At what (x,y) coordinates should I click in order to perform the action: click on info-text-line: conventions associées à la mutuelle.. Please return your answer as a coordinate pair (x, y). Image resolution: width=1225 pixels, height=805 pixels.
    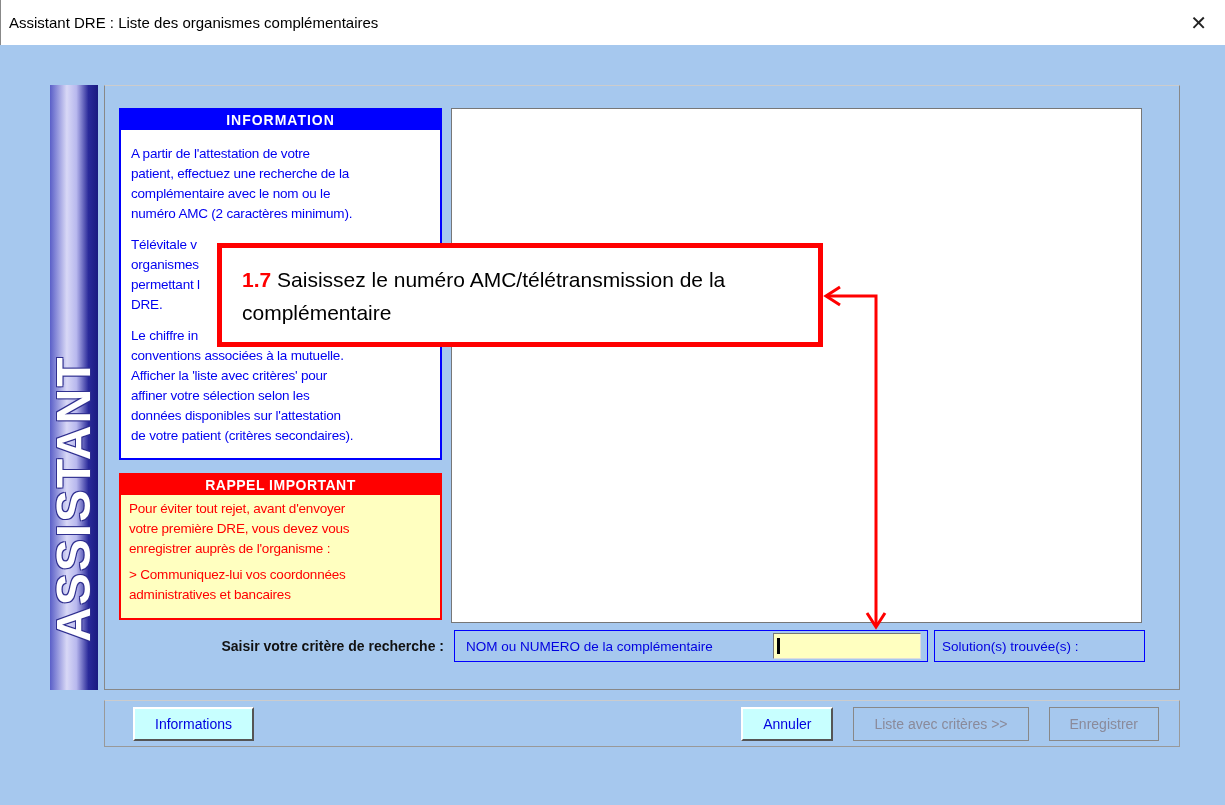
    Looking at the image, I should click on (237, 356).